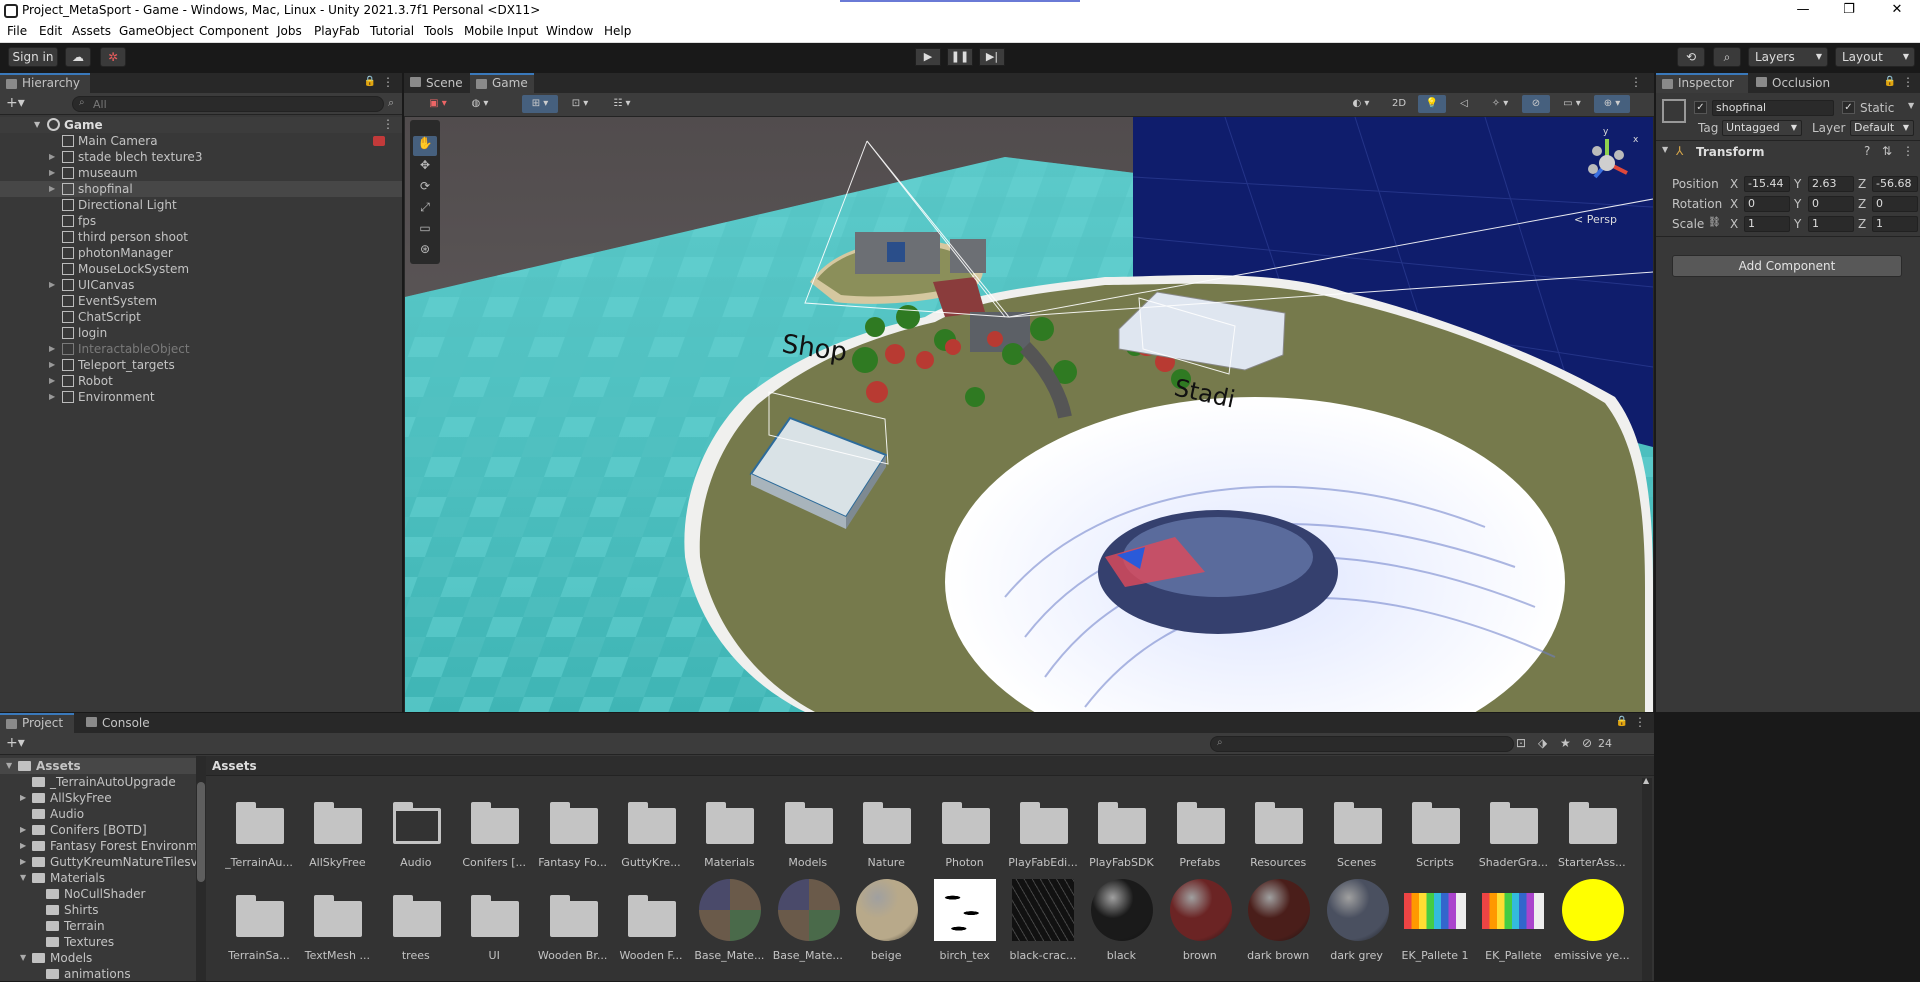 This screenshot has width=1920, height=982. What do you see at coordinates (1357, 827) in the screenshot?
I see `asset-item: Scenes` at bounding box center [1357, 827].